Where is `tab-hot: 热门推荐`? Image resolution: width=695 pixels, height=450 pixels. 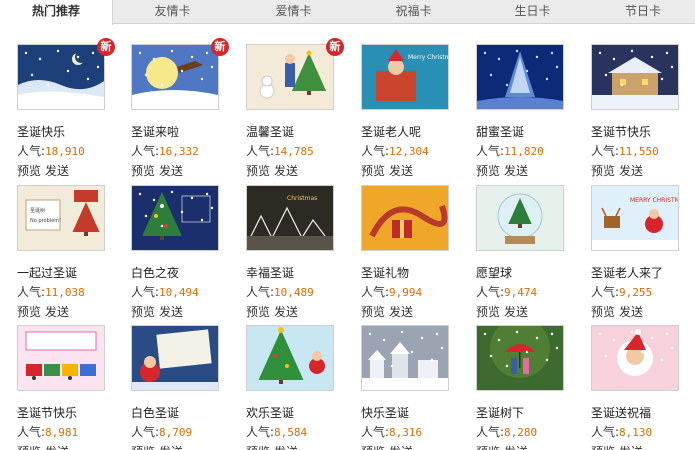 tab-hot: 热门推荐 is located at coordinates (56, 12).